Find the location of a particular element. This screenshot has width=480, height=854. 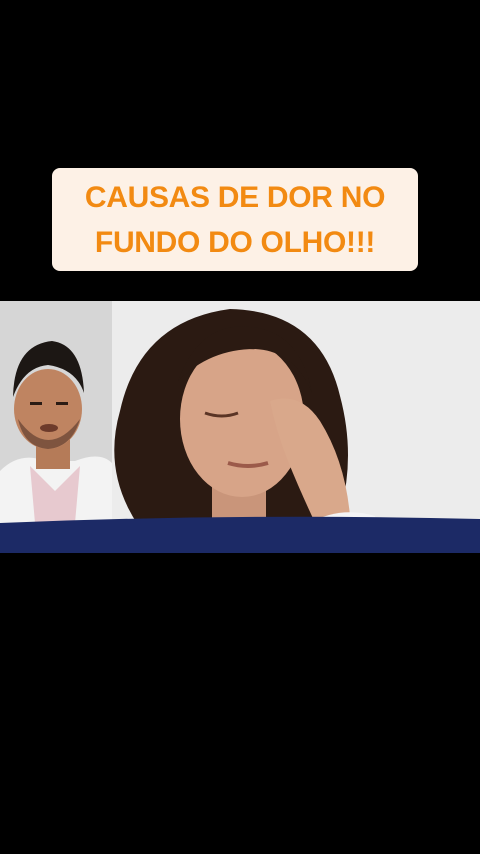

caption-title: CAUSAS DE DOR NO FUNDO DO OLHO!!! is located at coordinates (235, 219).